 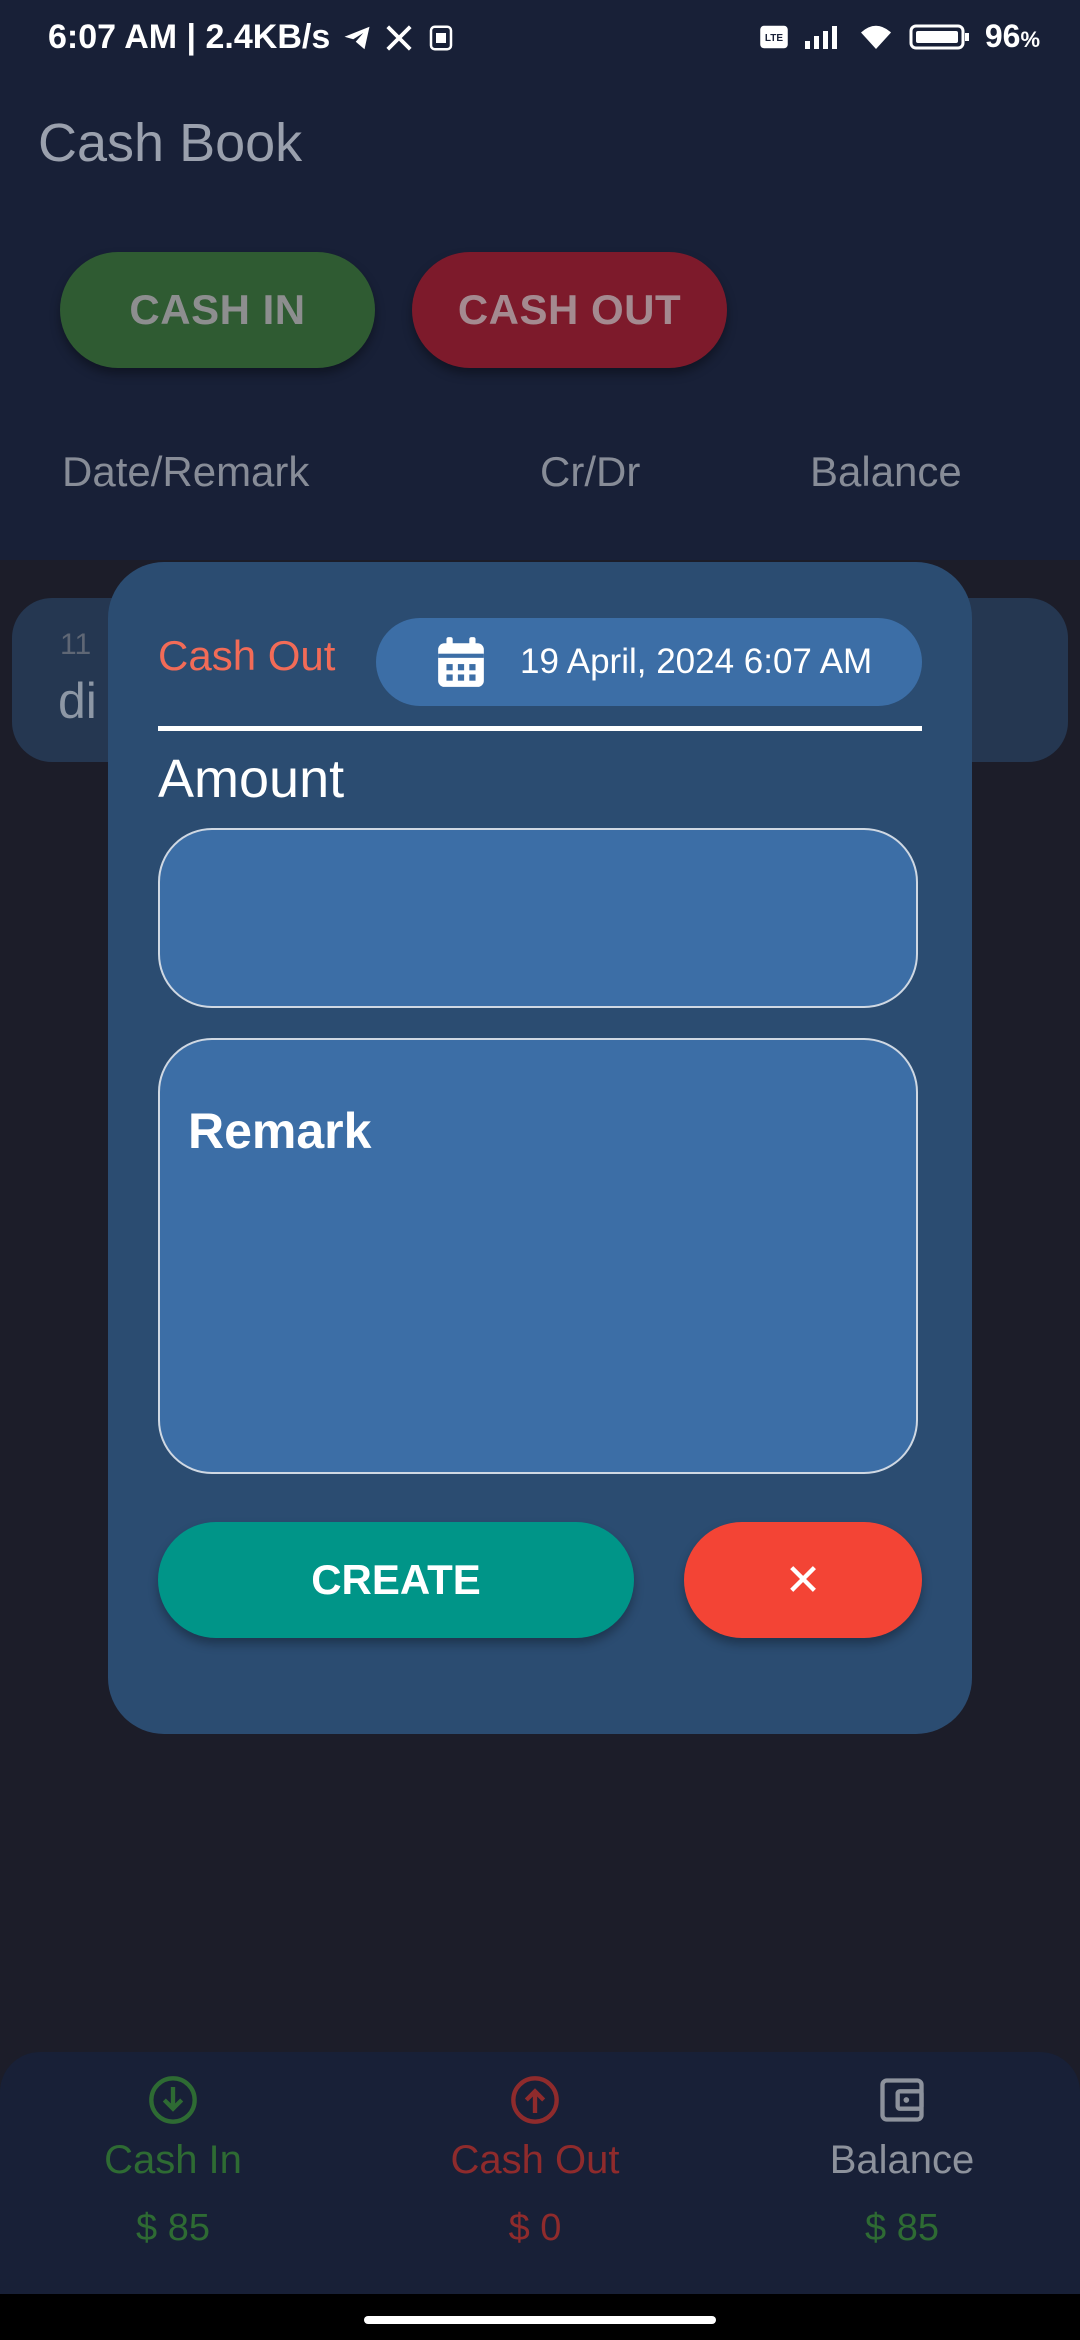 What do you see at coordinates (461, 662) in the screenshot?
I see `calendar-icon` at bounding box center [461, 662].